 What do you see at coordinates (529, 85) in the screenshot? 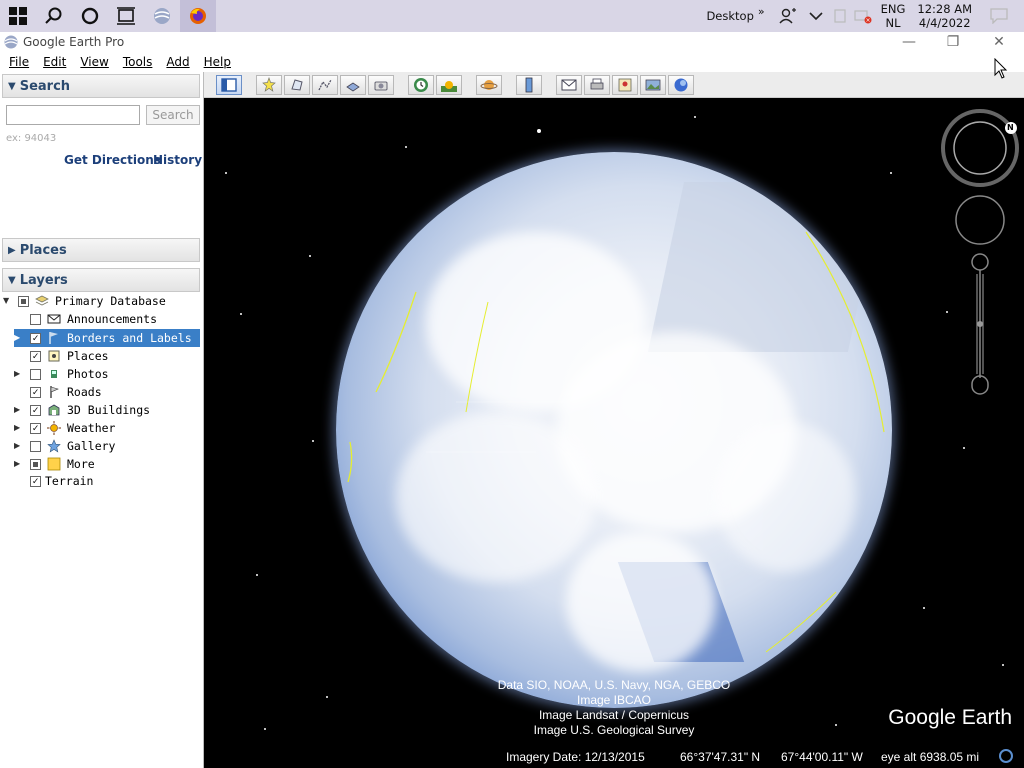
I see `ruler-button` at bounding box center [529, 85].